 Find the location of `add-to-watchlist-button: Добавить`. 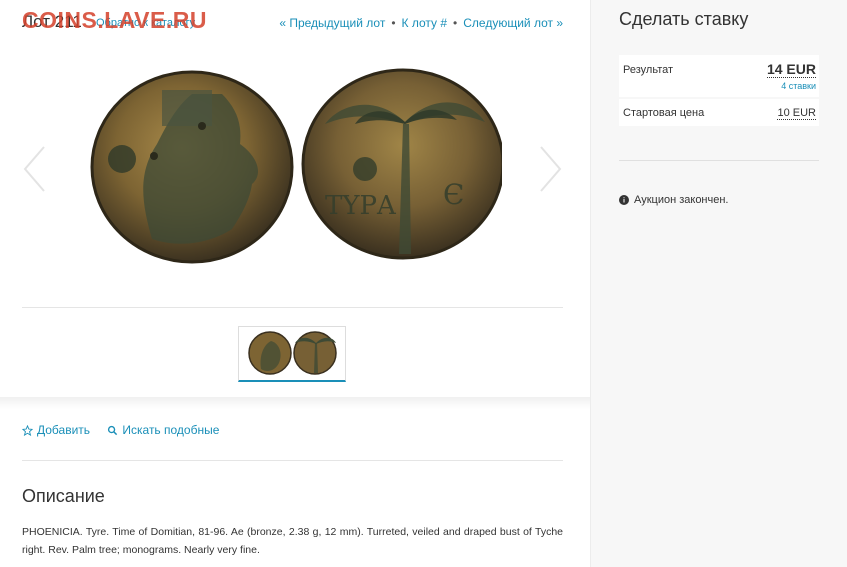

add-to-watchlist-button: Добавить is located at coordinates (56, 430).